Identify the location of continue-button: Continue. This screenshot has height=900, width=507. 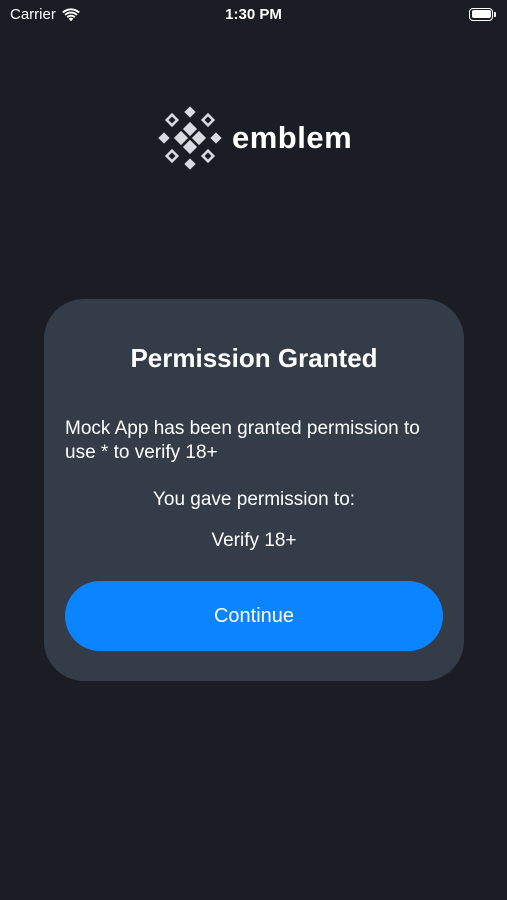
(254, 616).